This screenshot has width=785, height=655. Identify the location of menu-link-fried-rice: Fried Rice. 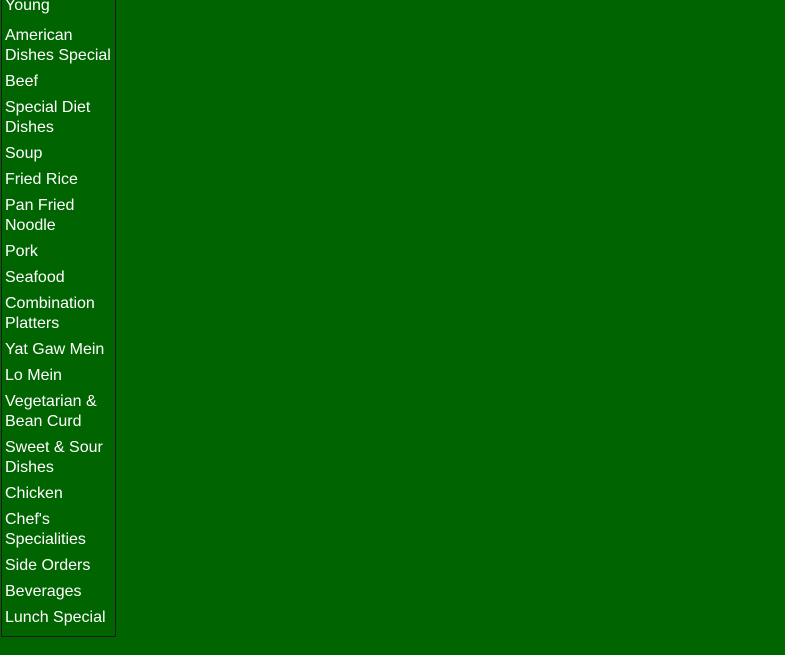
(58, 180).